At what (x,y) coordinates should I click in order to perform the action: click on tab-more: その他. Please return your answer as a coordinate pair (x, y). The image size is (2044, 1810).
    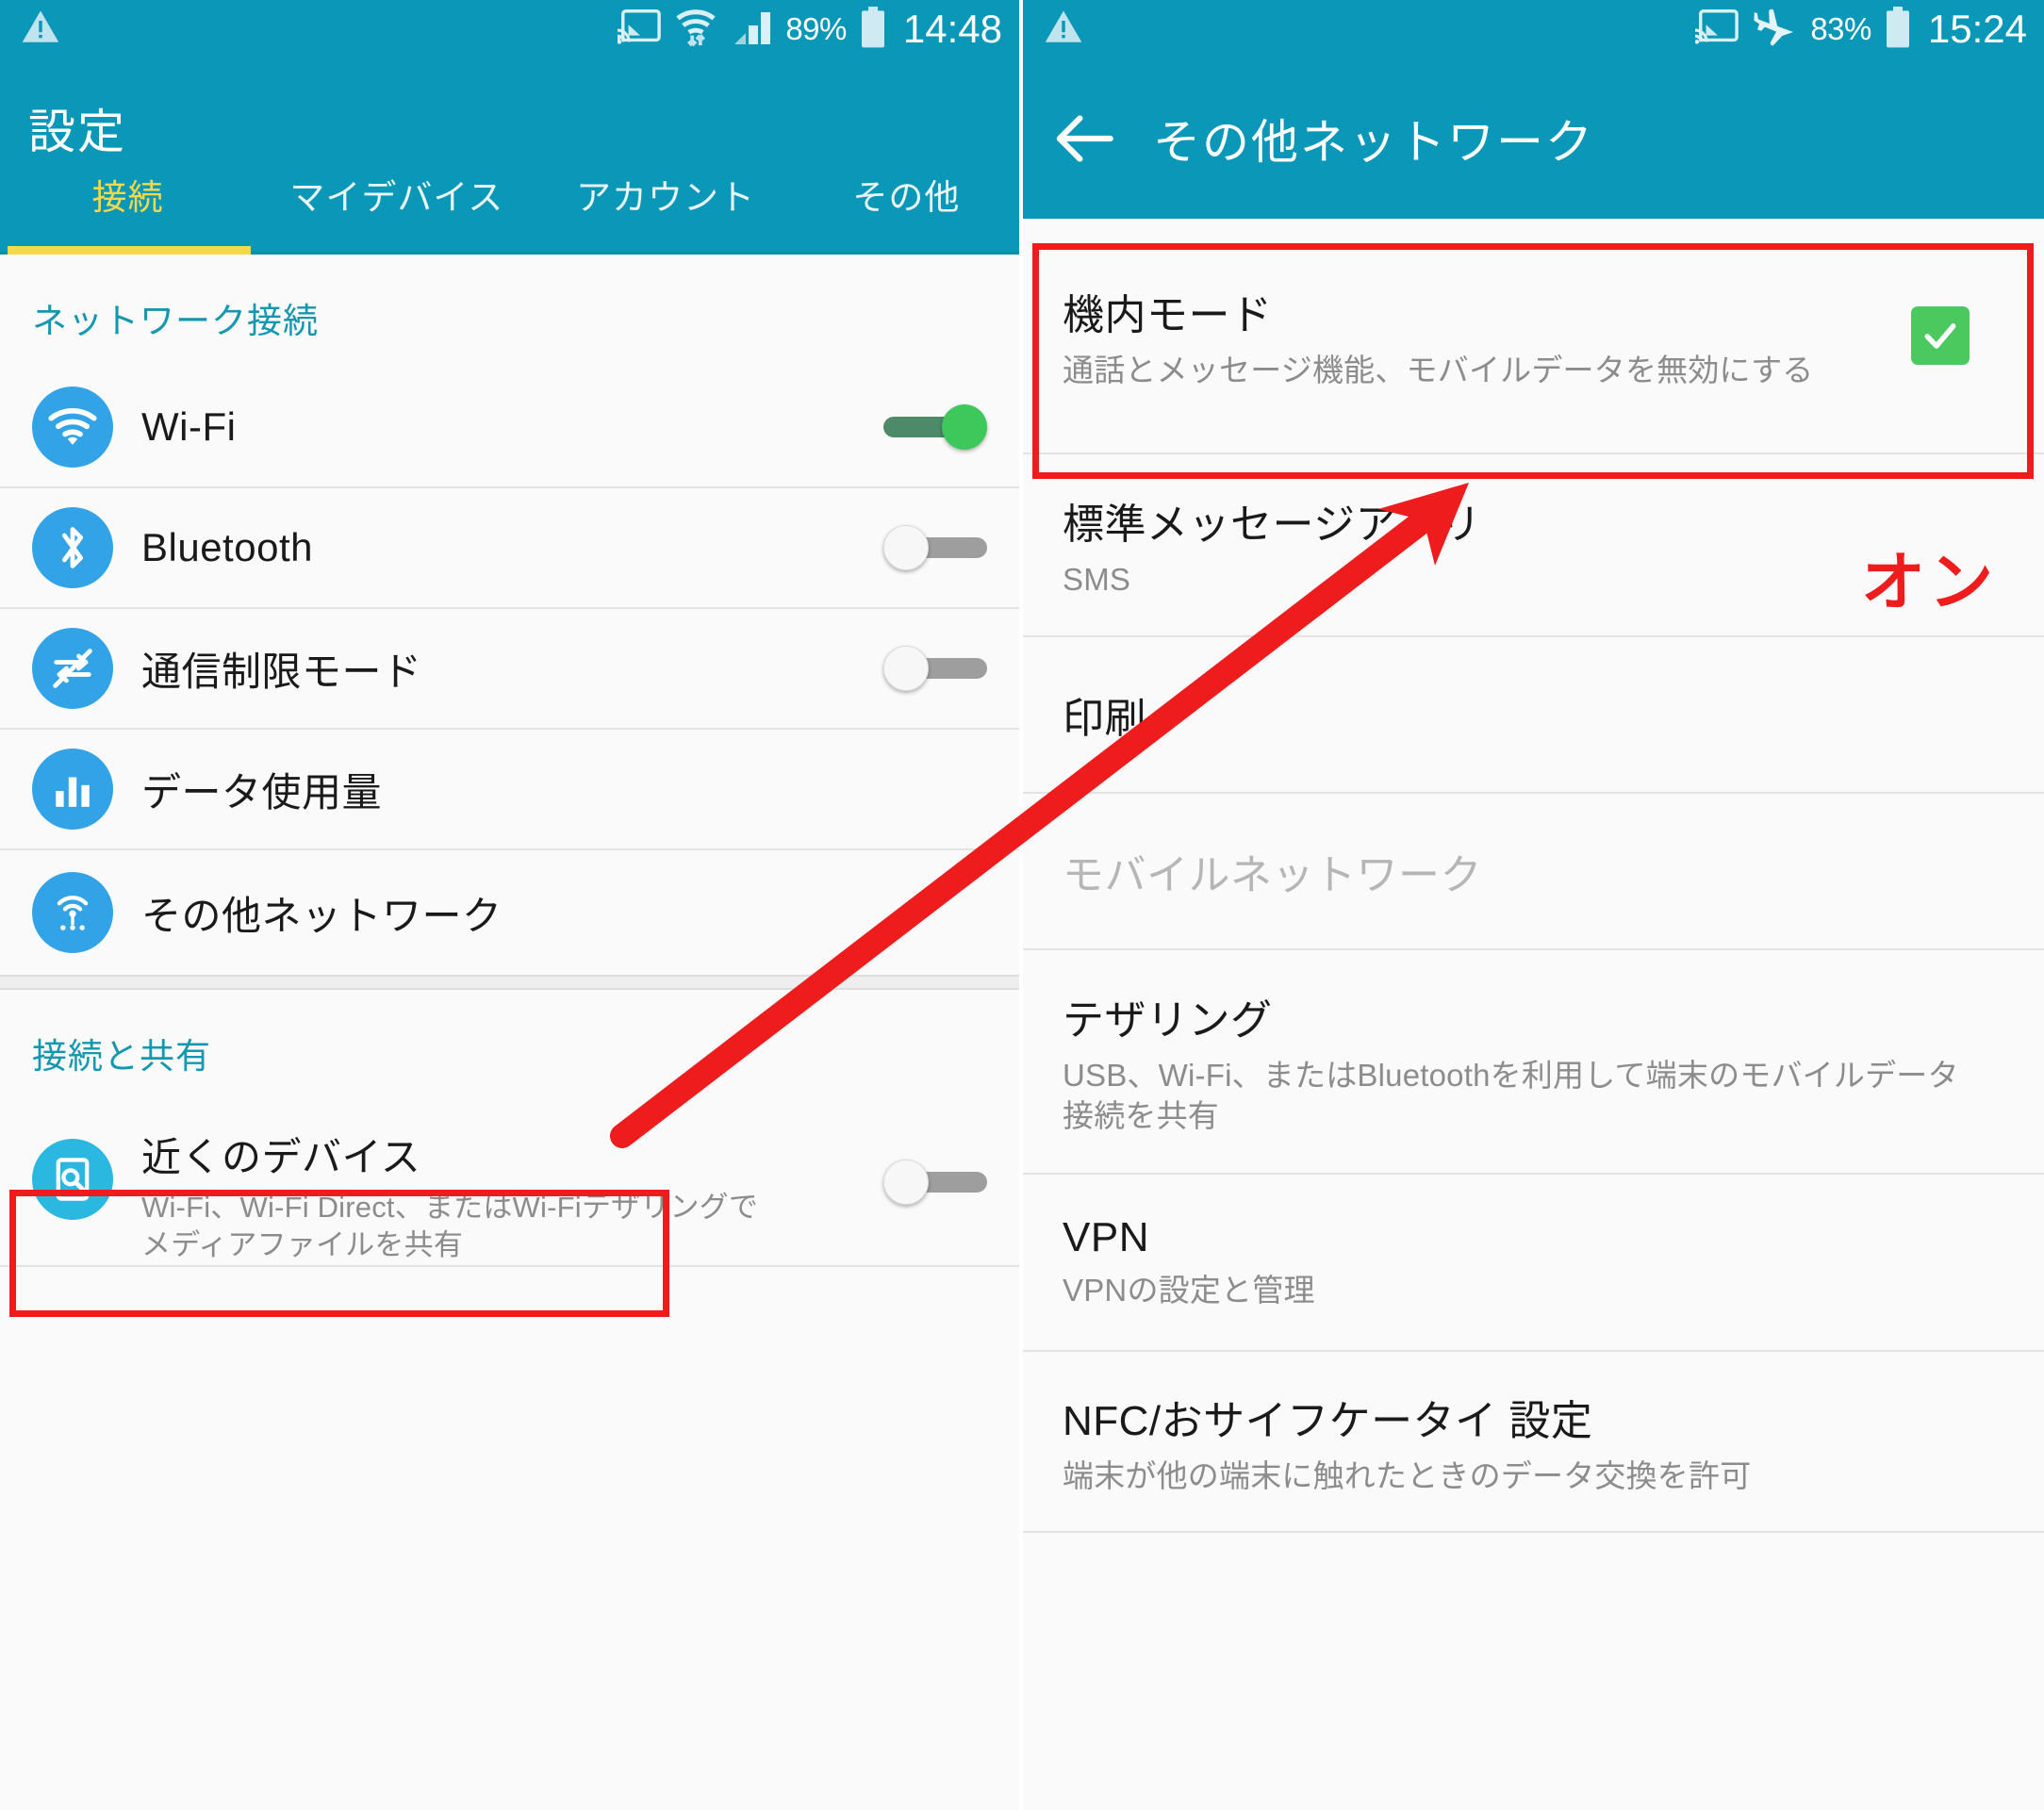
    Looking at the image, I should click on (907, 192).